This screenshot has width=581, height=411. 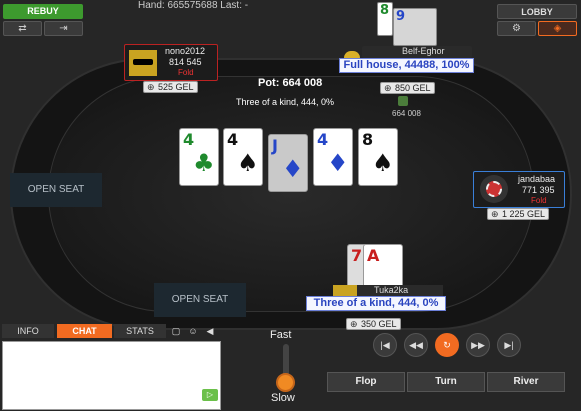 I want to click on player-name: Tuka2ka, so click(x=391, y=290).